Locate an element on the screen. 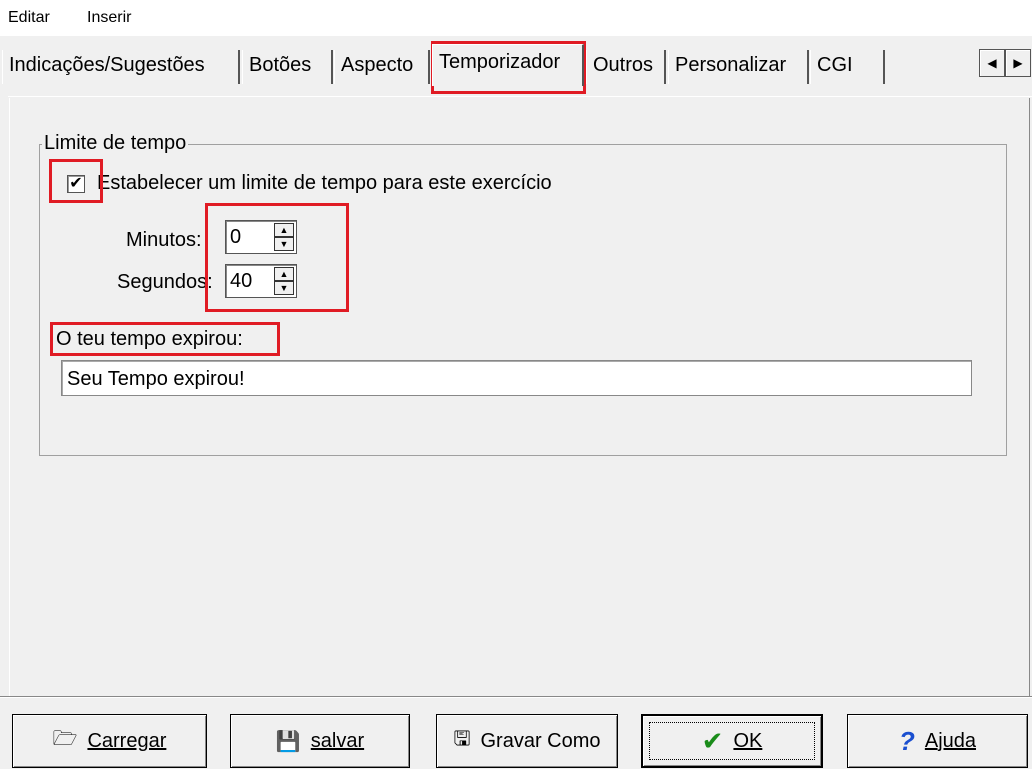 The height and width of the screenshot is (769, 1032). tab-indicacoes-sugestoes: Indicações/Sugestões is located at coordinates (121, 67).